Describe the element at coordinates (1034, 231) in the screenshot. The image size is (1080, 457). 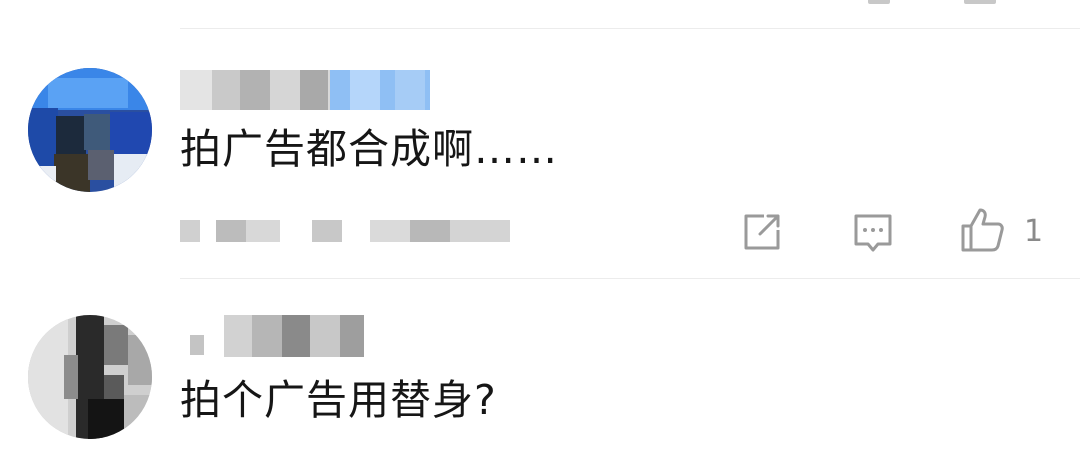
I see `like-count: 1` at that location.